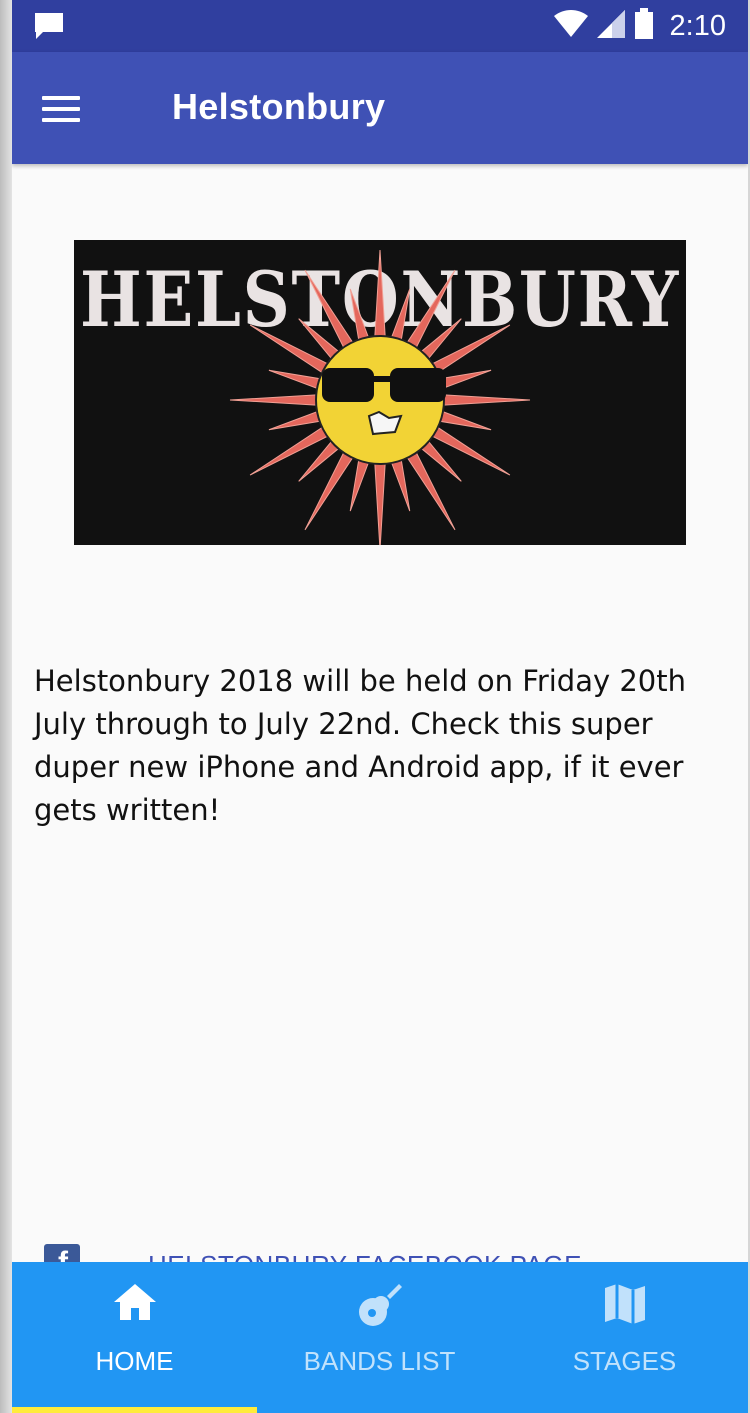 The image size is (750, 1413). Describe the element at coordinates (61, 109) in the screenshot. I see `hamburger-menu-icon` at that location.